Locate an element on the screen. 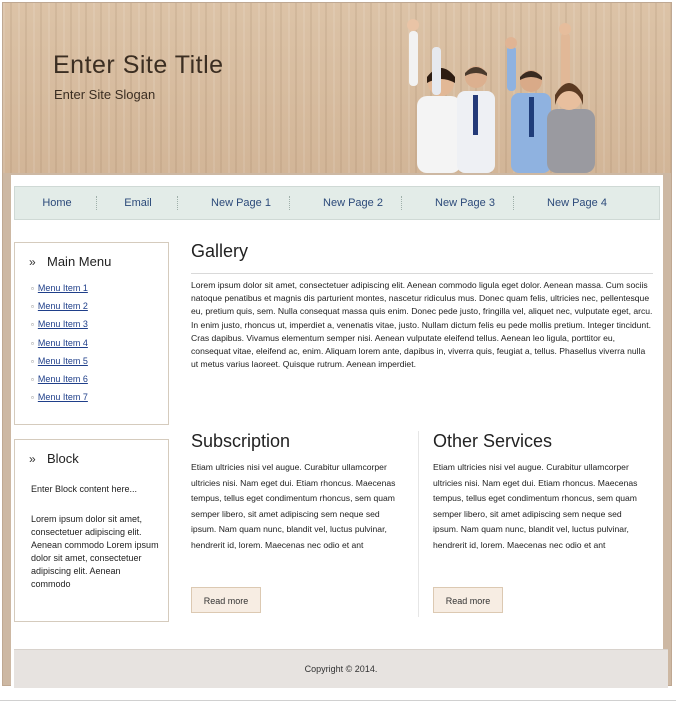 The image size is (676, 705). other-services-read-more-button: Read more is located at coordinates (468, 600).